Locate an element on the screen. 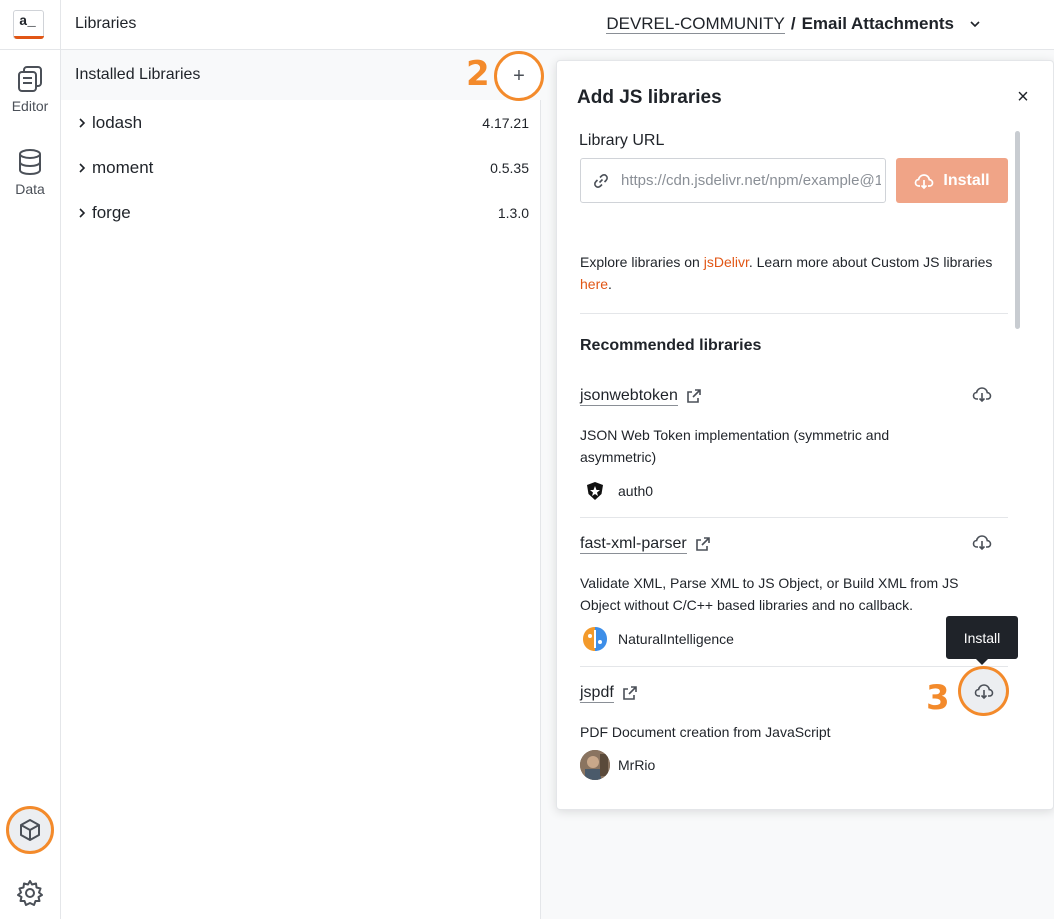 Image resolution: width=1054 pixels, height=919 pixels. breadcrumb: DEVREL-COMMUNITY / Email Attachments is located at coordinates (794, 24).